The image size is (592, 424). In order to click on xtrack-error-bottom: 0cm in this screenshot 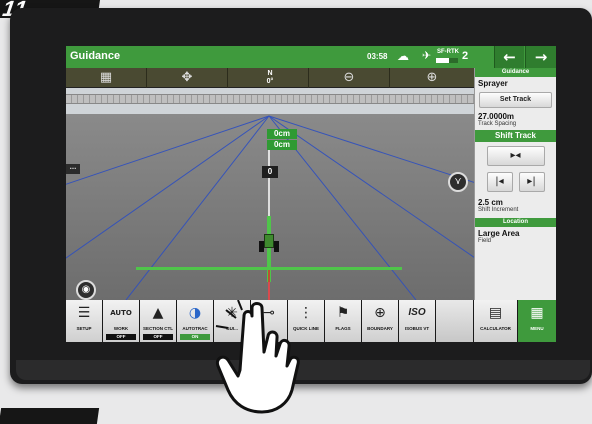, I will do `click(282, 145)`.